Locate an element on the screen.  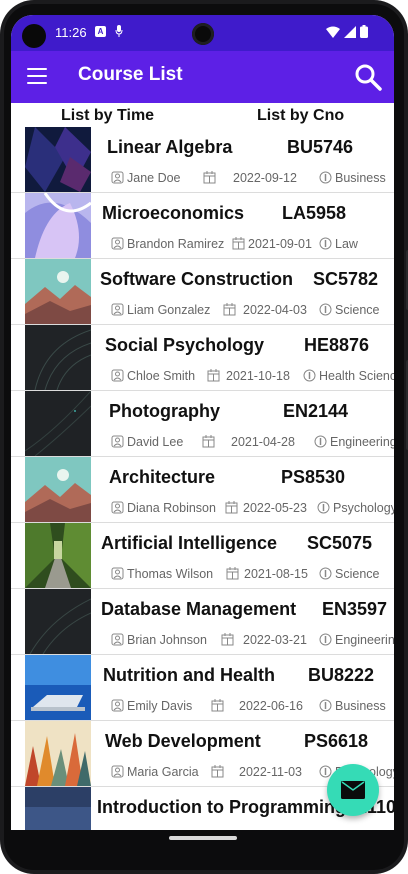
course-name: Nutrition and Health is located at coordinates (189, 675).